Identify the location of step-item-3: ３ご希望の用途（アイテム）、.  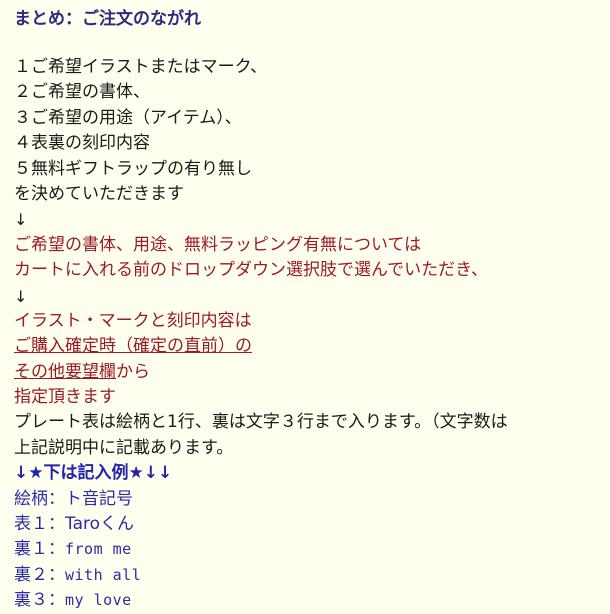
(128, 117).